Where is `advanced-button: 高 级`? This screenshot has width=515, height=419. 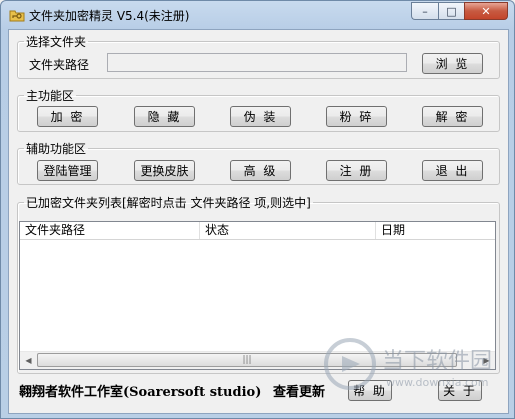
advanced-button: 高 级 is located at coordinates (260, 170).